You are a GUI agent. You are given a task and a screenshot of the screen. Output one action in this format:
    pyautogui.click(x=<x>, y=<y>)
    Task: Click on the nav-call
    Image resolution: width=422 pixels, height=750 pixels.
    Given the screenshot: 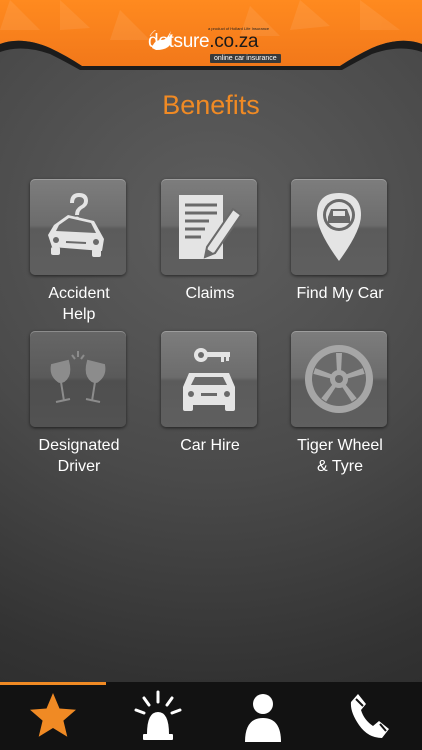 What is the action you would take?
    pyautogui.click(x=367, y=716)
    